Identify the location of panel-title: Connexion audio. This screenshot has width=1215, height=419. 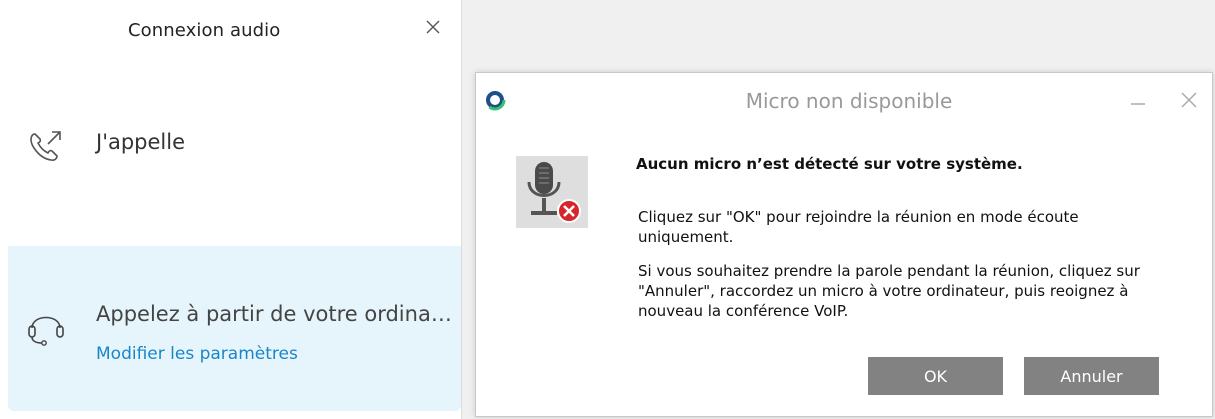
(204, 30).